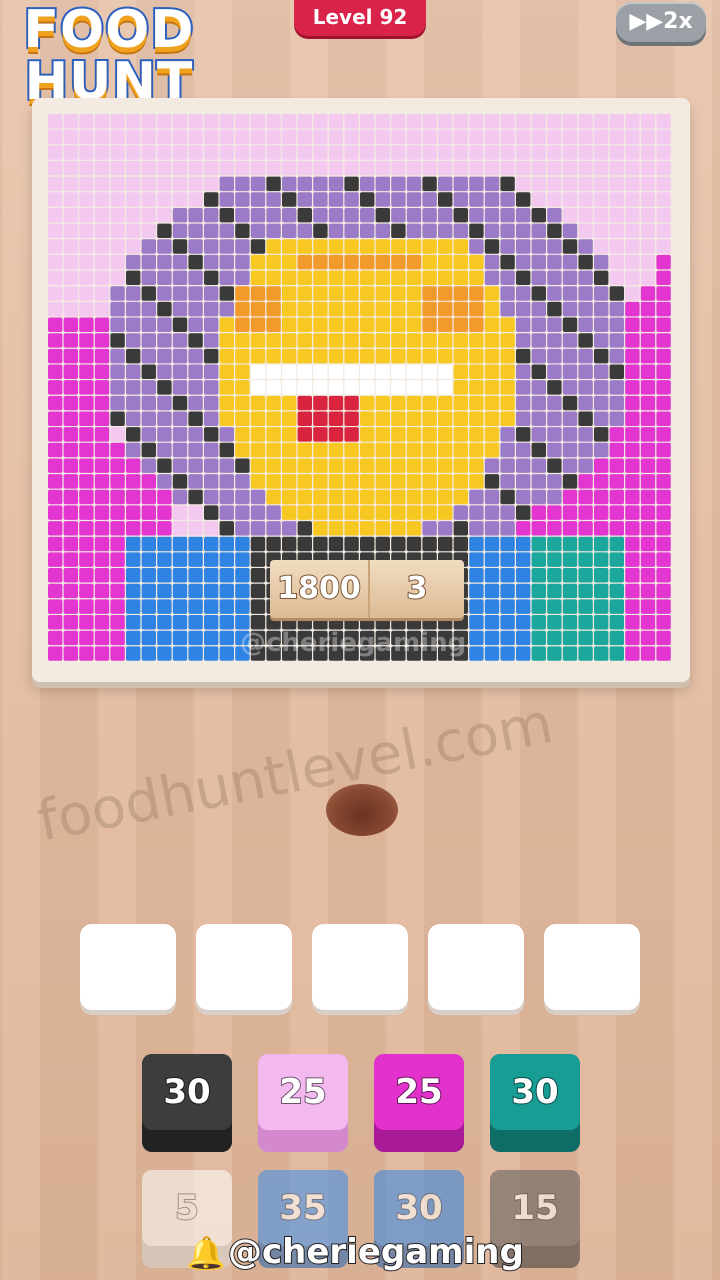  Describe the element at coordinates (362, 810) in the screenshot. I see `drop-hole` at that location.